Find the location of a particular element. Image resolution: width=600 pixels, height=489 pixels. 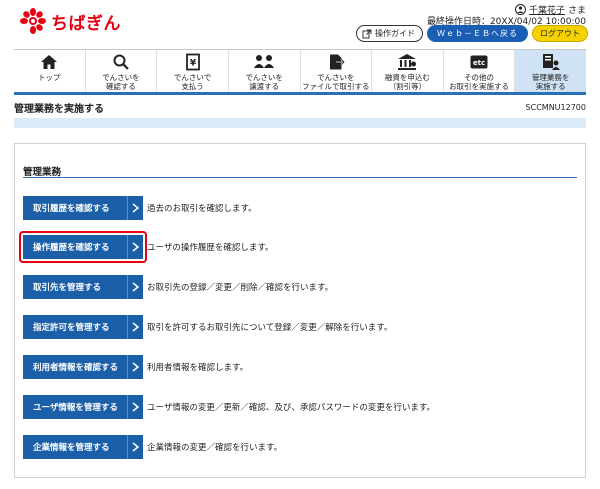

logout-label: ログアウト is located at coordinates (560, 33).